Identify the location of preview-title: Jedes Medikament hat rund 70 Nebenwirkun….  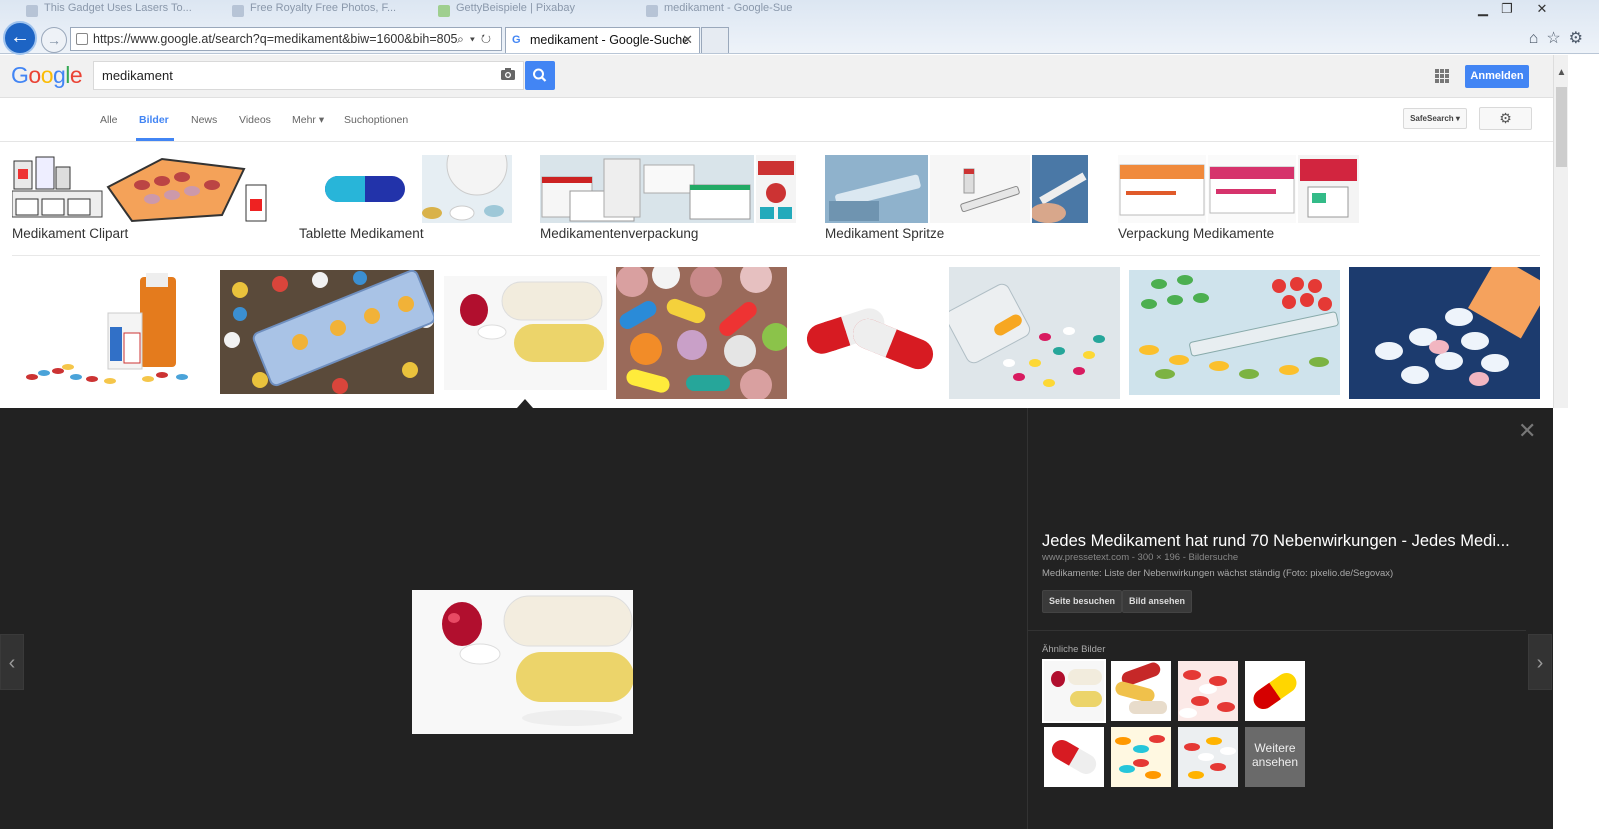
(1277, 541).